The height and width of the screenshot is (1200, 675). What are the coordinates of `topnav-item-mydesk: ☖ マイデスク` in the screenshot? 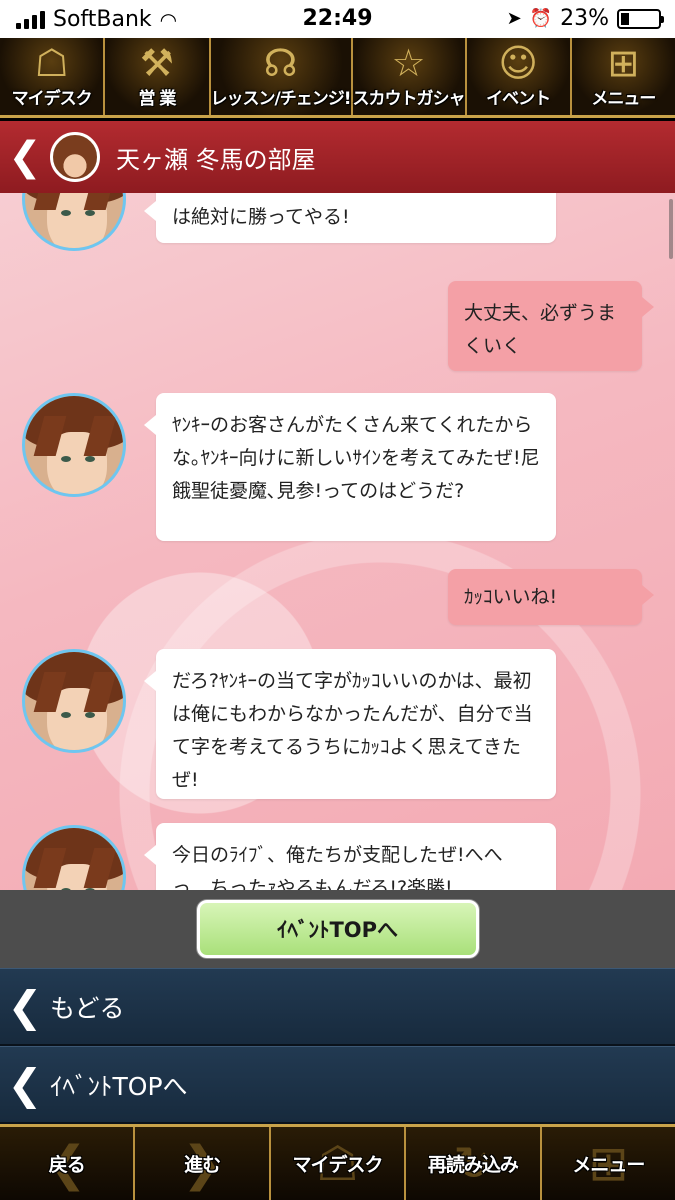 It's located at (53, 76).